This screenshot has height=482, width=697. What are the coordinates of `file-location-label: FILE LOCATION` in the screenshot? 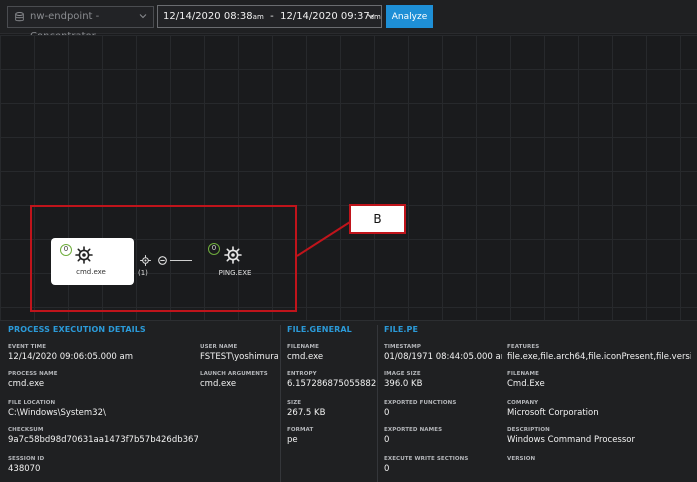 It's located at (32, 403).